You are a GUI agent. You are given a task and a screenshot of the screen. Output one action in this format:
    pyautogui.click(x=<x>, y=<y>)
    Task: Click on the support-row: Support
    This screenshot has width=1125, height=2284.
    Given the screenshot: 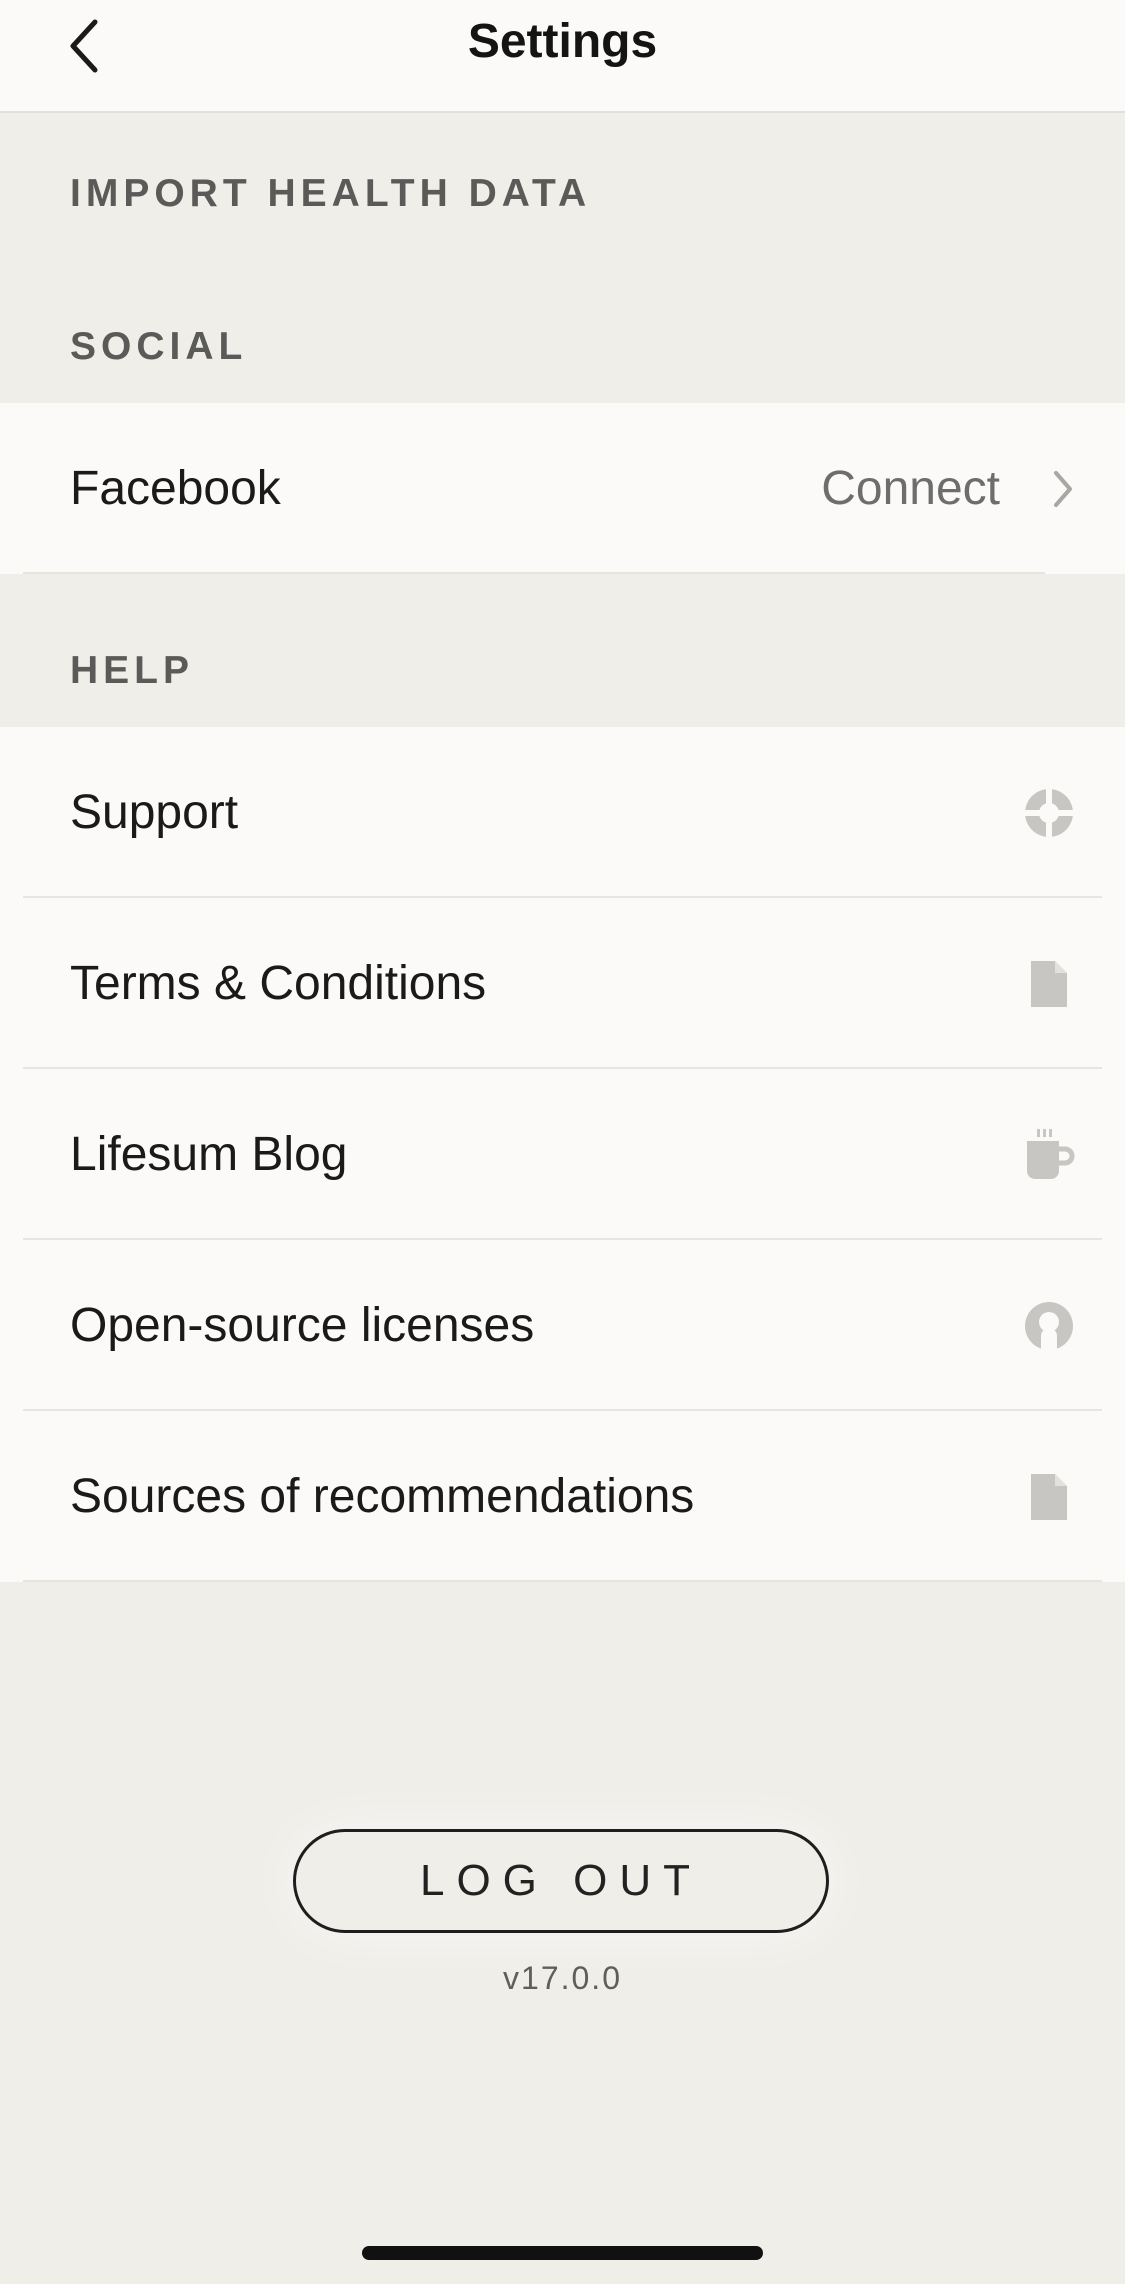 What is the action you would take?
    pyautogui.click(x=562, y=812)
    